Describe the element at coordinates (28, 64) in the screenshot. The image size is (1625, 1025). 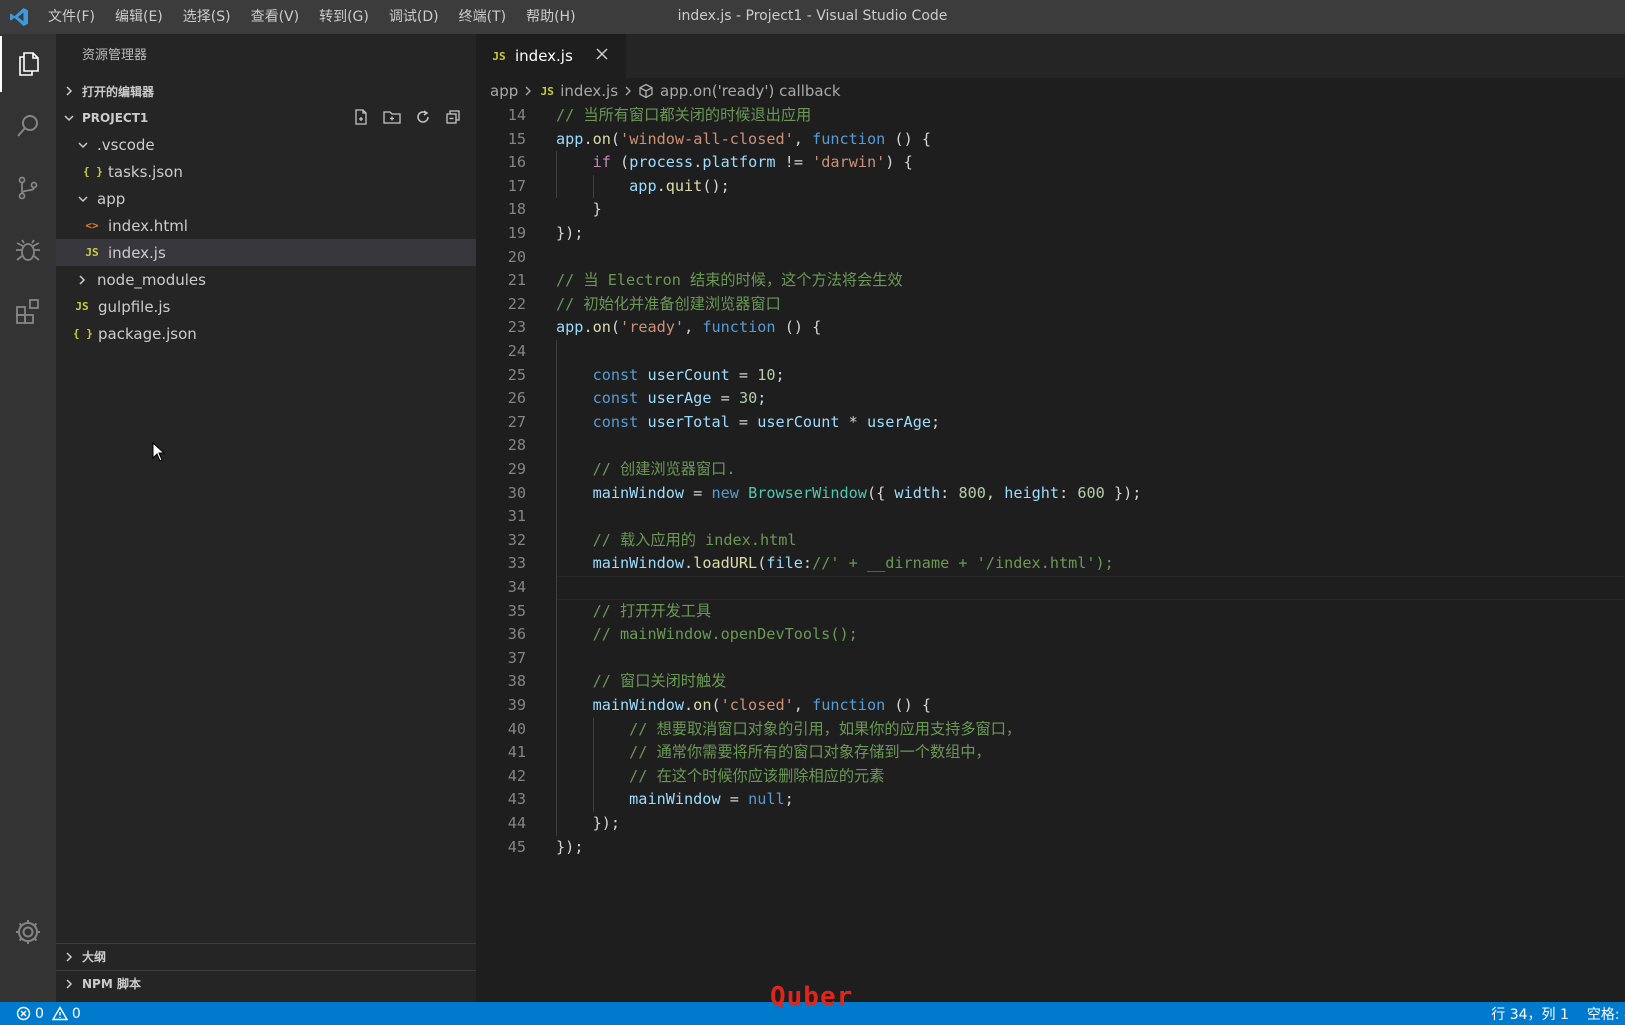
I see `explorer-icon` at that location.